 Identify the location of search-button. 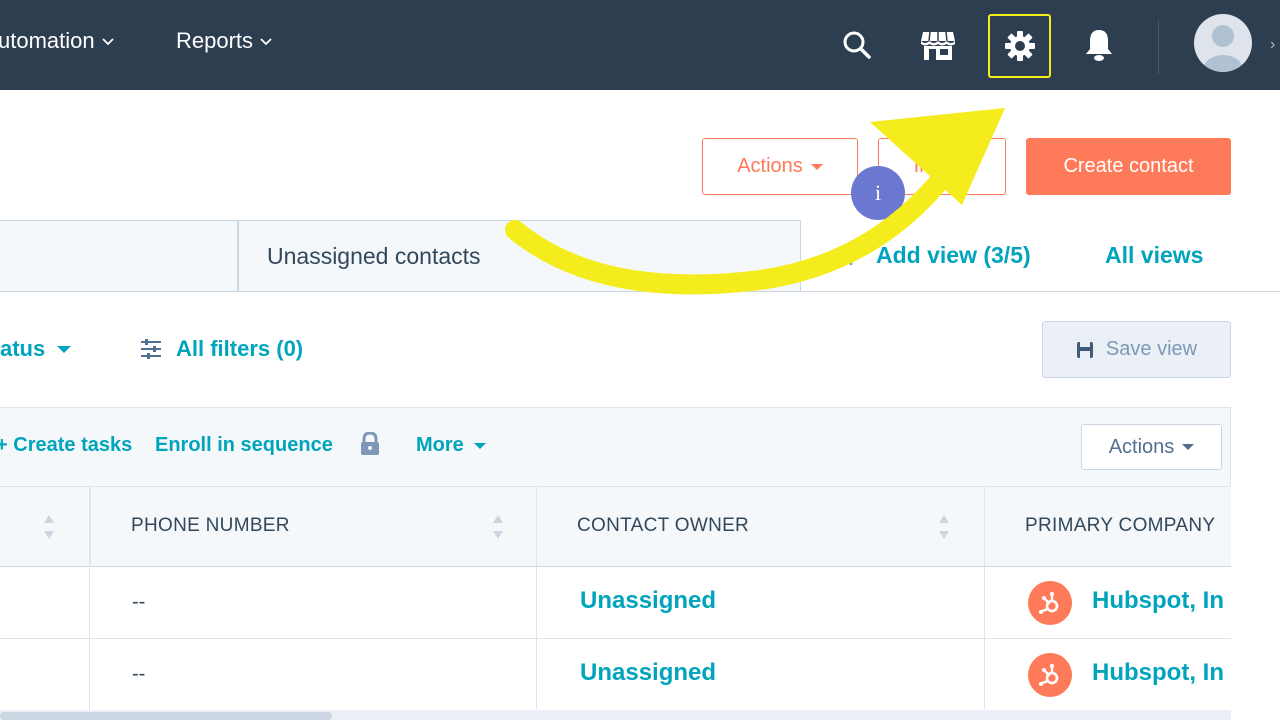
(857, 45).